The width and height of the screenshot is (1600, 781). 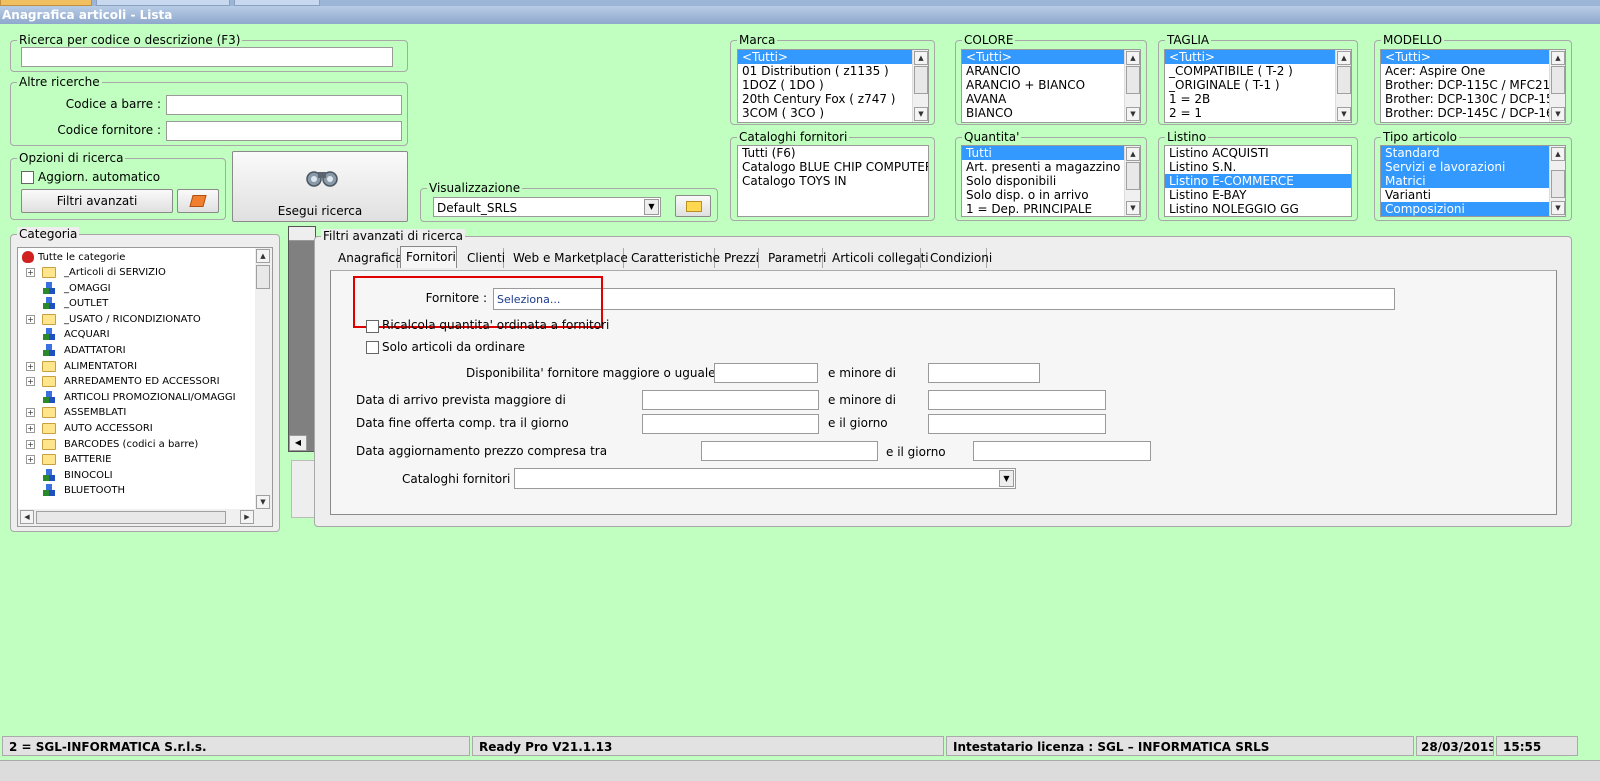 I want to click on model-option: Brother: DCP-130C / DCP-150, so click(x=1473, y=99).